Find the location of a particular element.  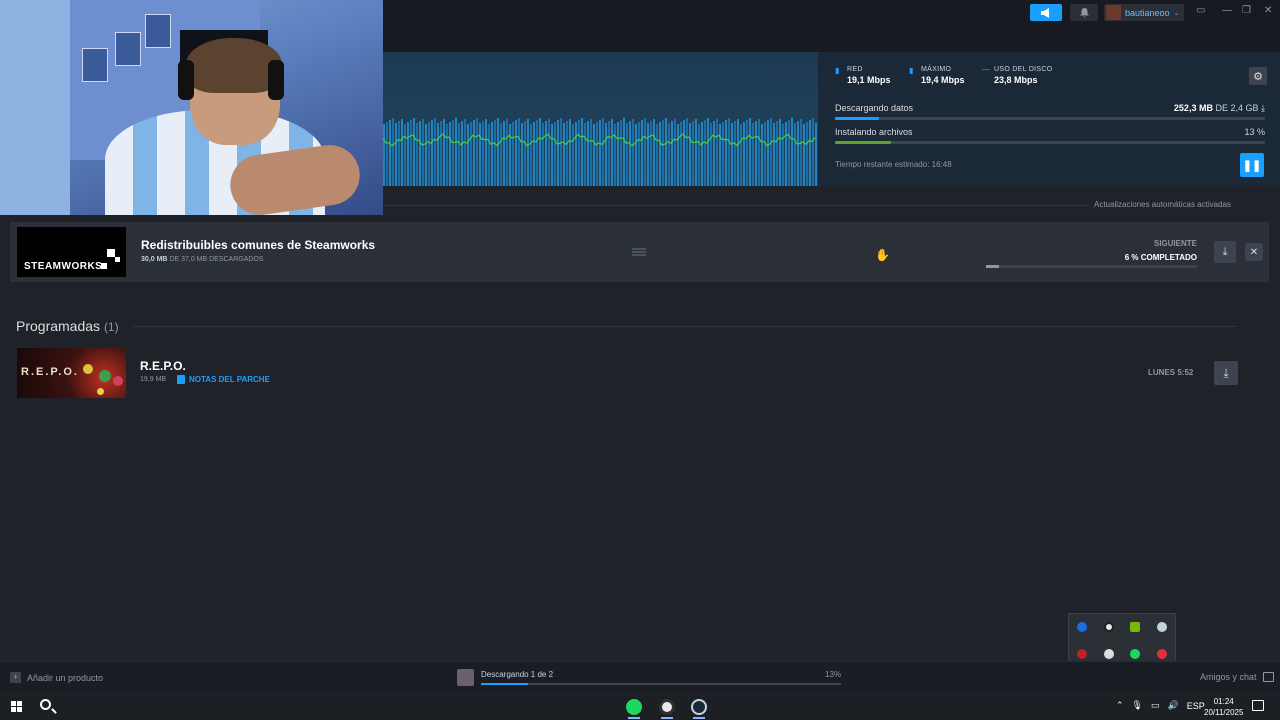

download-status: Descargando 1 de 2 is located at coordinates (517, 674).